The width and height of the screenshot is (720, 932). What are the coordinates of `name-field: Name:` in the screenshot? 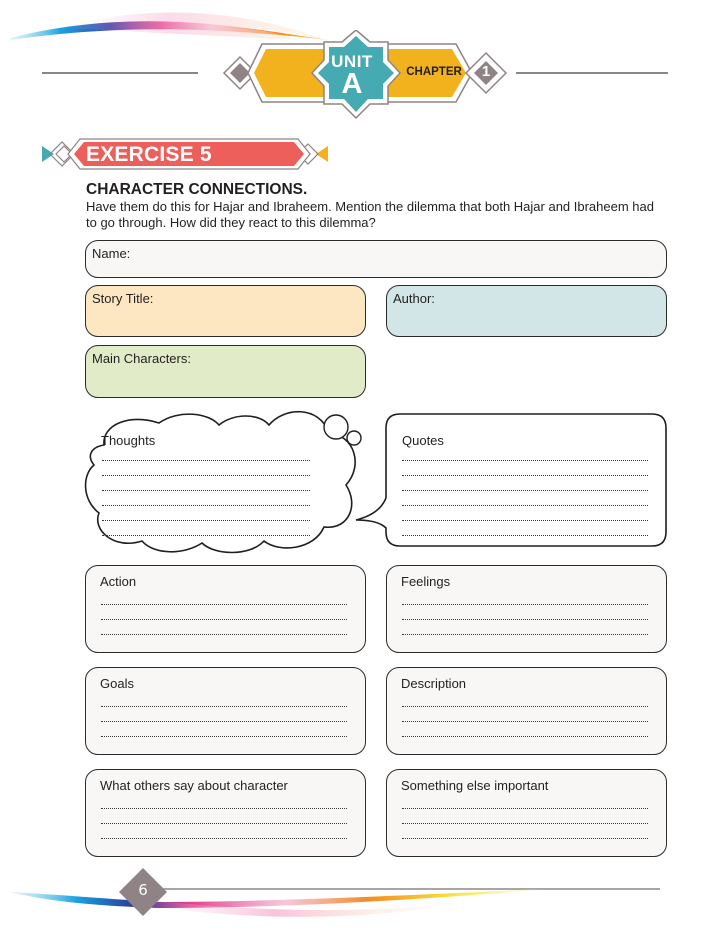 It's located at (376, 259).